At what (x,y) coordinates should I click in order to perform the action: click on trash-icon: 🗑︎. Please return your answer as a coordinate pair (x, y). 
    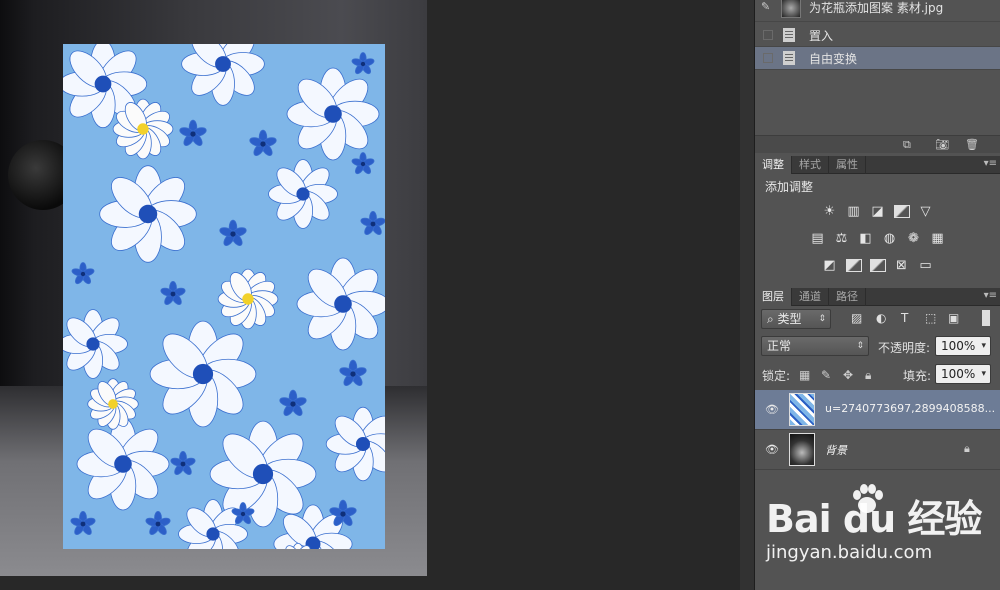
    Looking at the image, I should click on (972, 144).